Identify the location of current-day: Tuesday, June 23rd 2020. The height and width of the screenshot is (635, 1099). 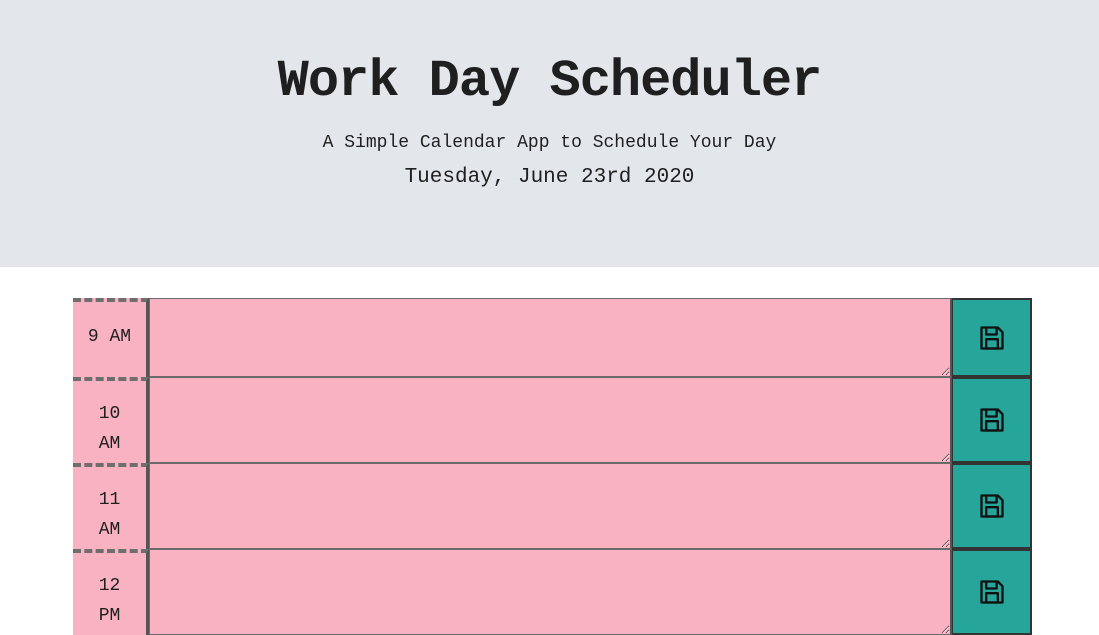
(549, 177).